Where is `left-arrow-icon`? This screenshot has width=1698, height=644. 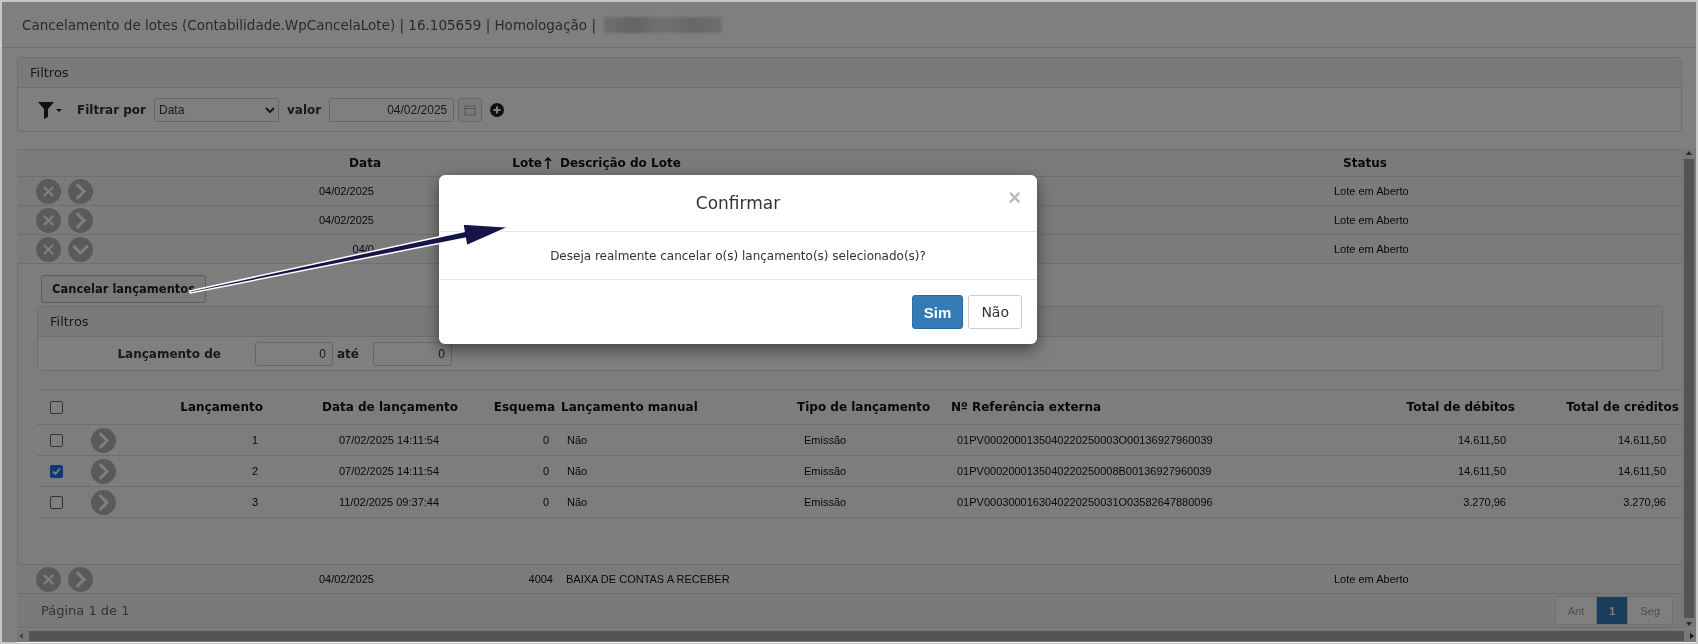 left-arrow-icon is located at coordinates (21, 636).